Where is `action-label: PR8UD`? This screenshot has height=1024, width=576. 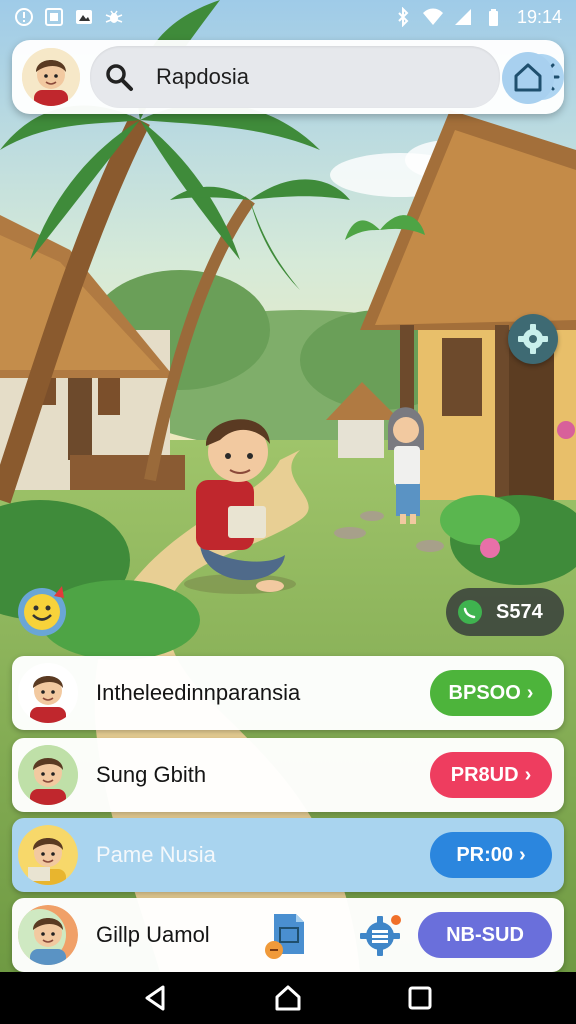 action-label: PR8UD is located at coordinates (484, 774).